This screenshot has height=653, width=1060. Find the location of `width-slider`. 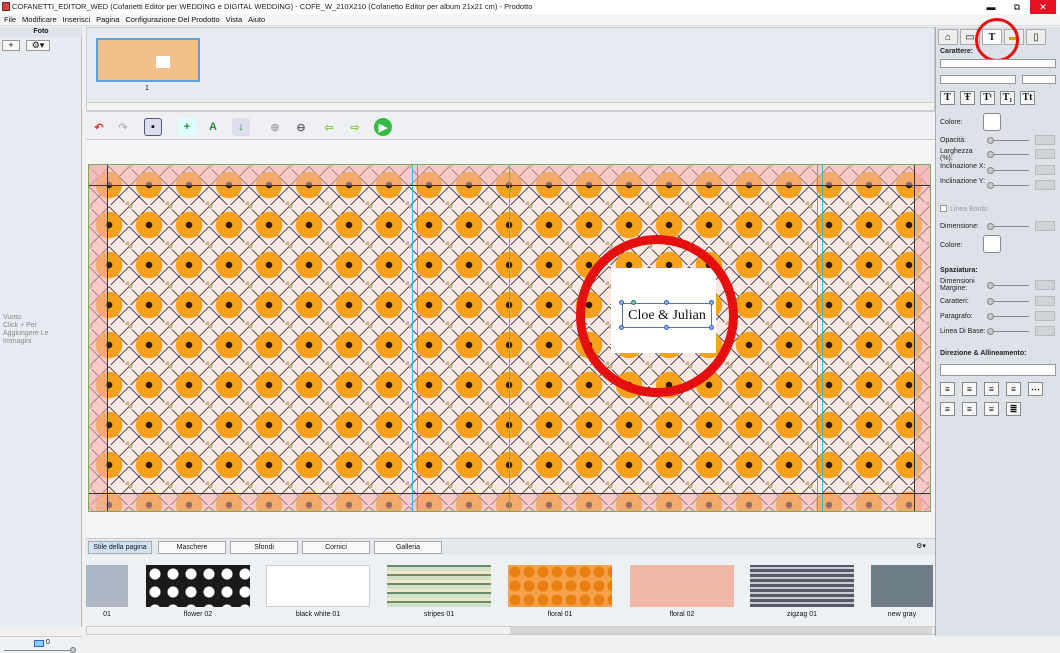

width-slider is located at coordinates (1010, 154).